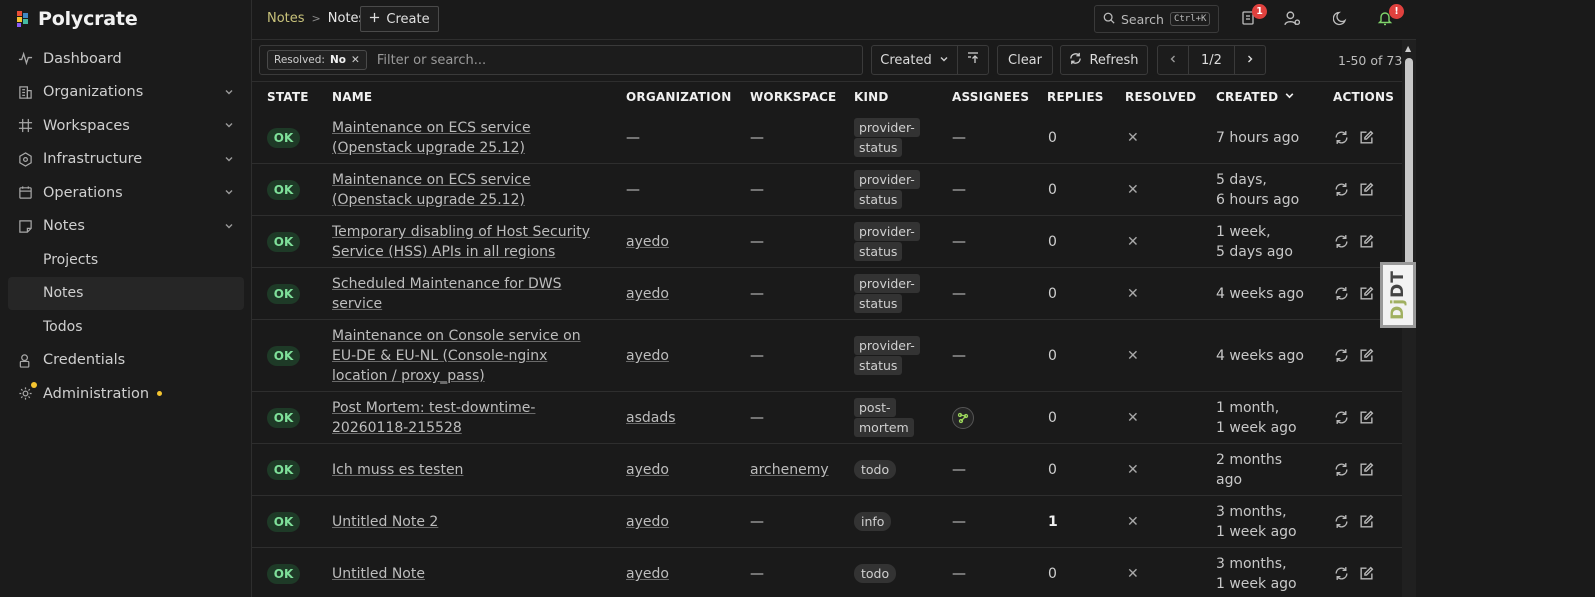 The height and width of the screenshot is (597, 1595). I want to click on notes-inbox-button: 1, so click(1252, 17).